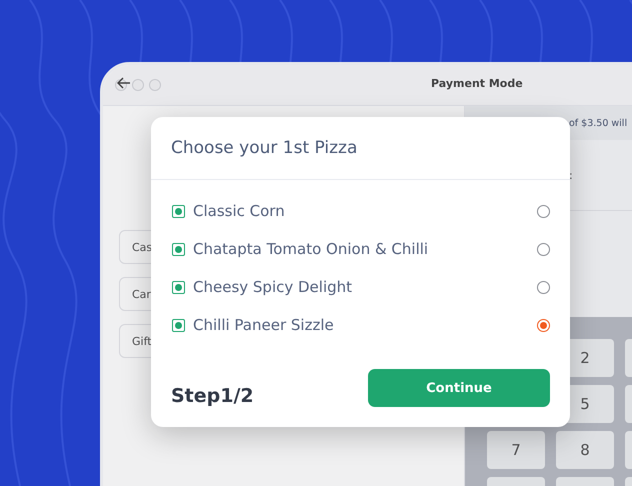 The width and height of the screenshot is (632, 486). What do you see at coordinates (477, 83) in the screenshot?
I see `window-title: Payment Mode` at bounding box center [477, 83].